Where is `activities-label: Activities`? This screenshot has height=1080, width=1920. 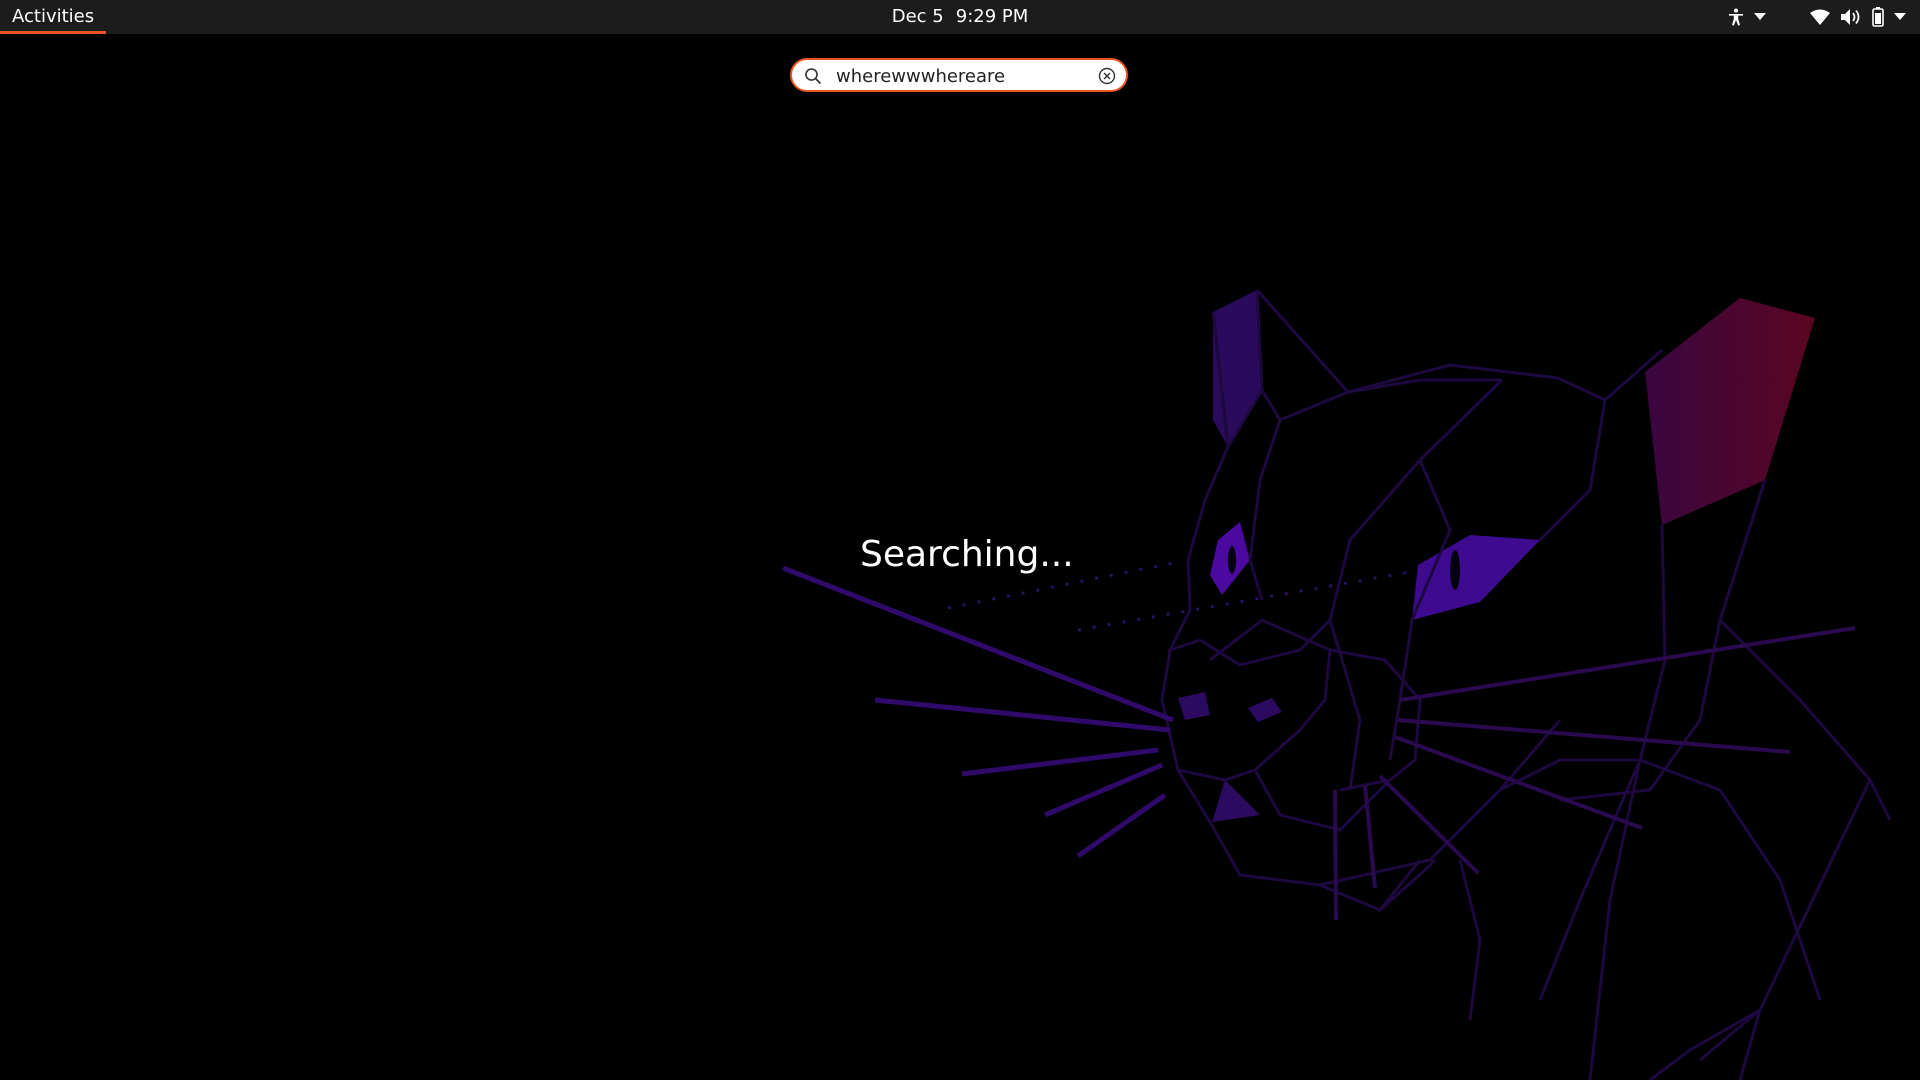
activities-label: Activities is located at coordinates (53, 16).